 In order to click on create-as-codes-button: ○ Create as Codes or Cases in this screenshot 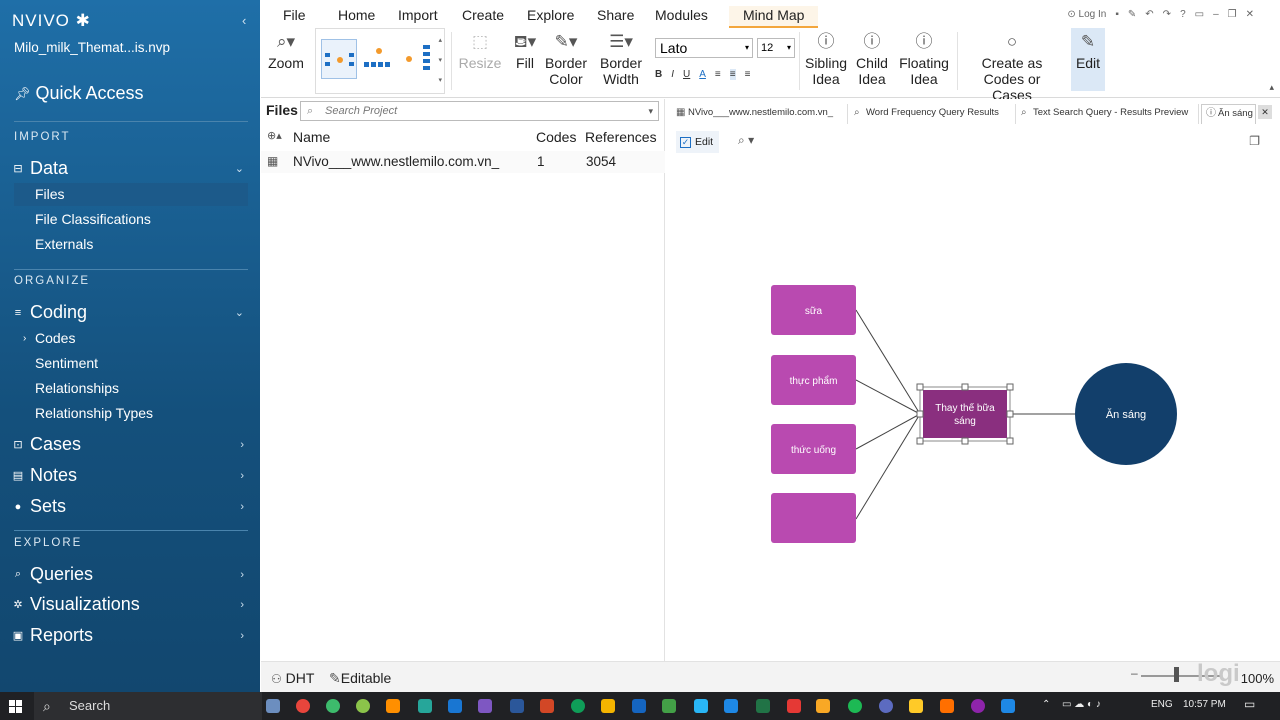, I will do `click(1012, 67)`.